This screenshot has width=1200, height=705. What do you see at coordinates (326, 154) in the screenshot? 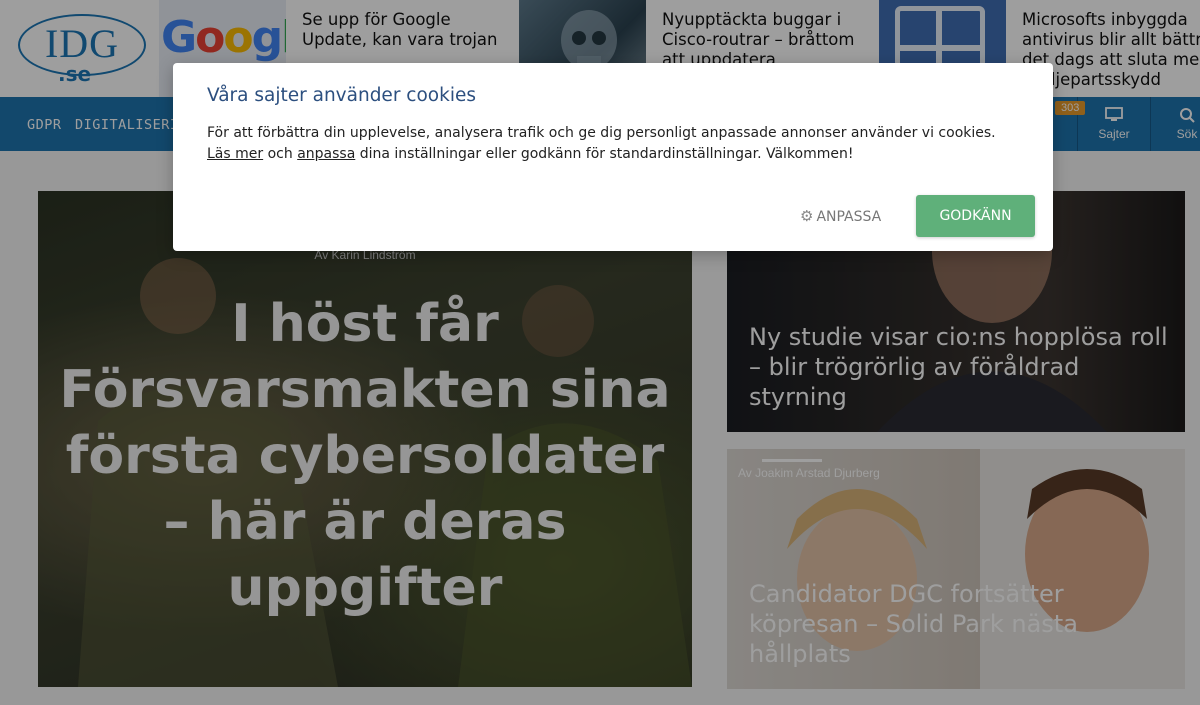
I see `customize-link: anpassa` at bounding box center [326, 154].